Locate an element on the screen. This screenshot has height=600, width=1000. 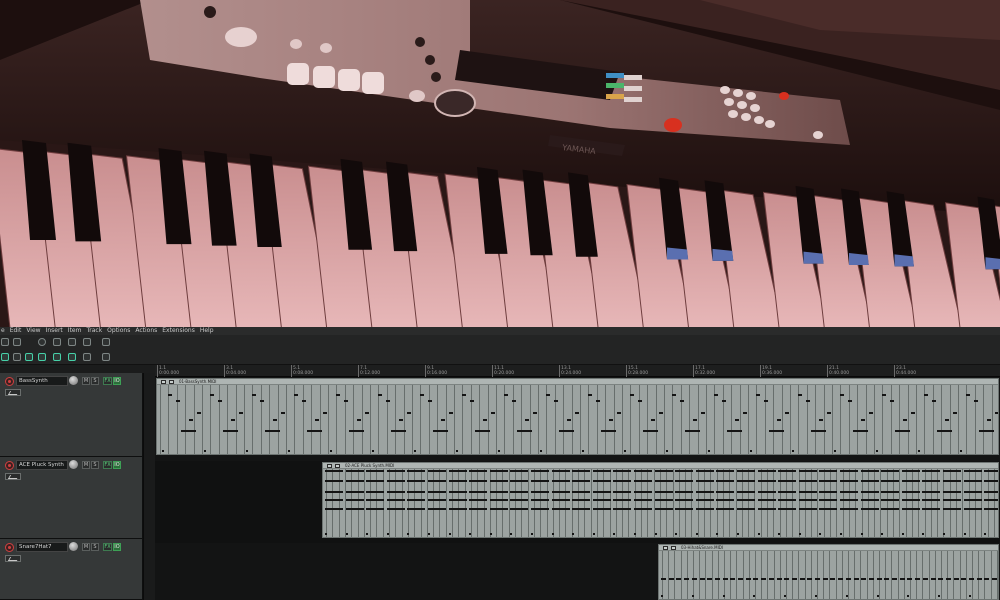
track-name-field: ACE Pluck Synth is located at coordinates (42, 465).